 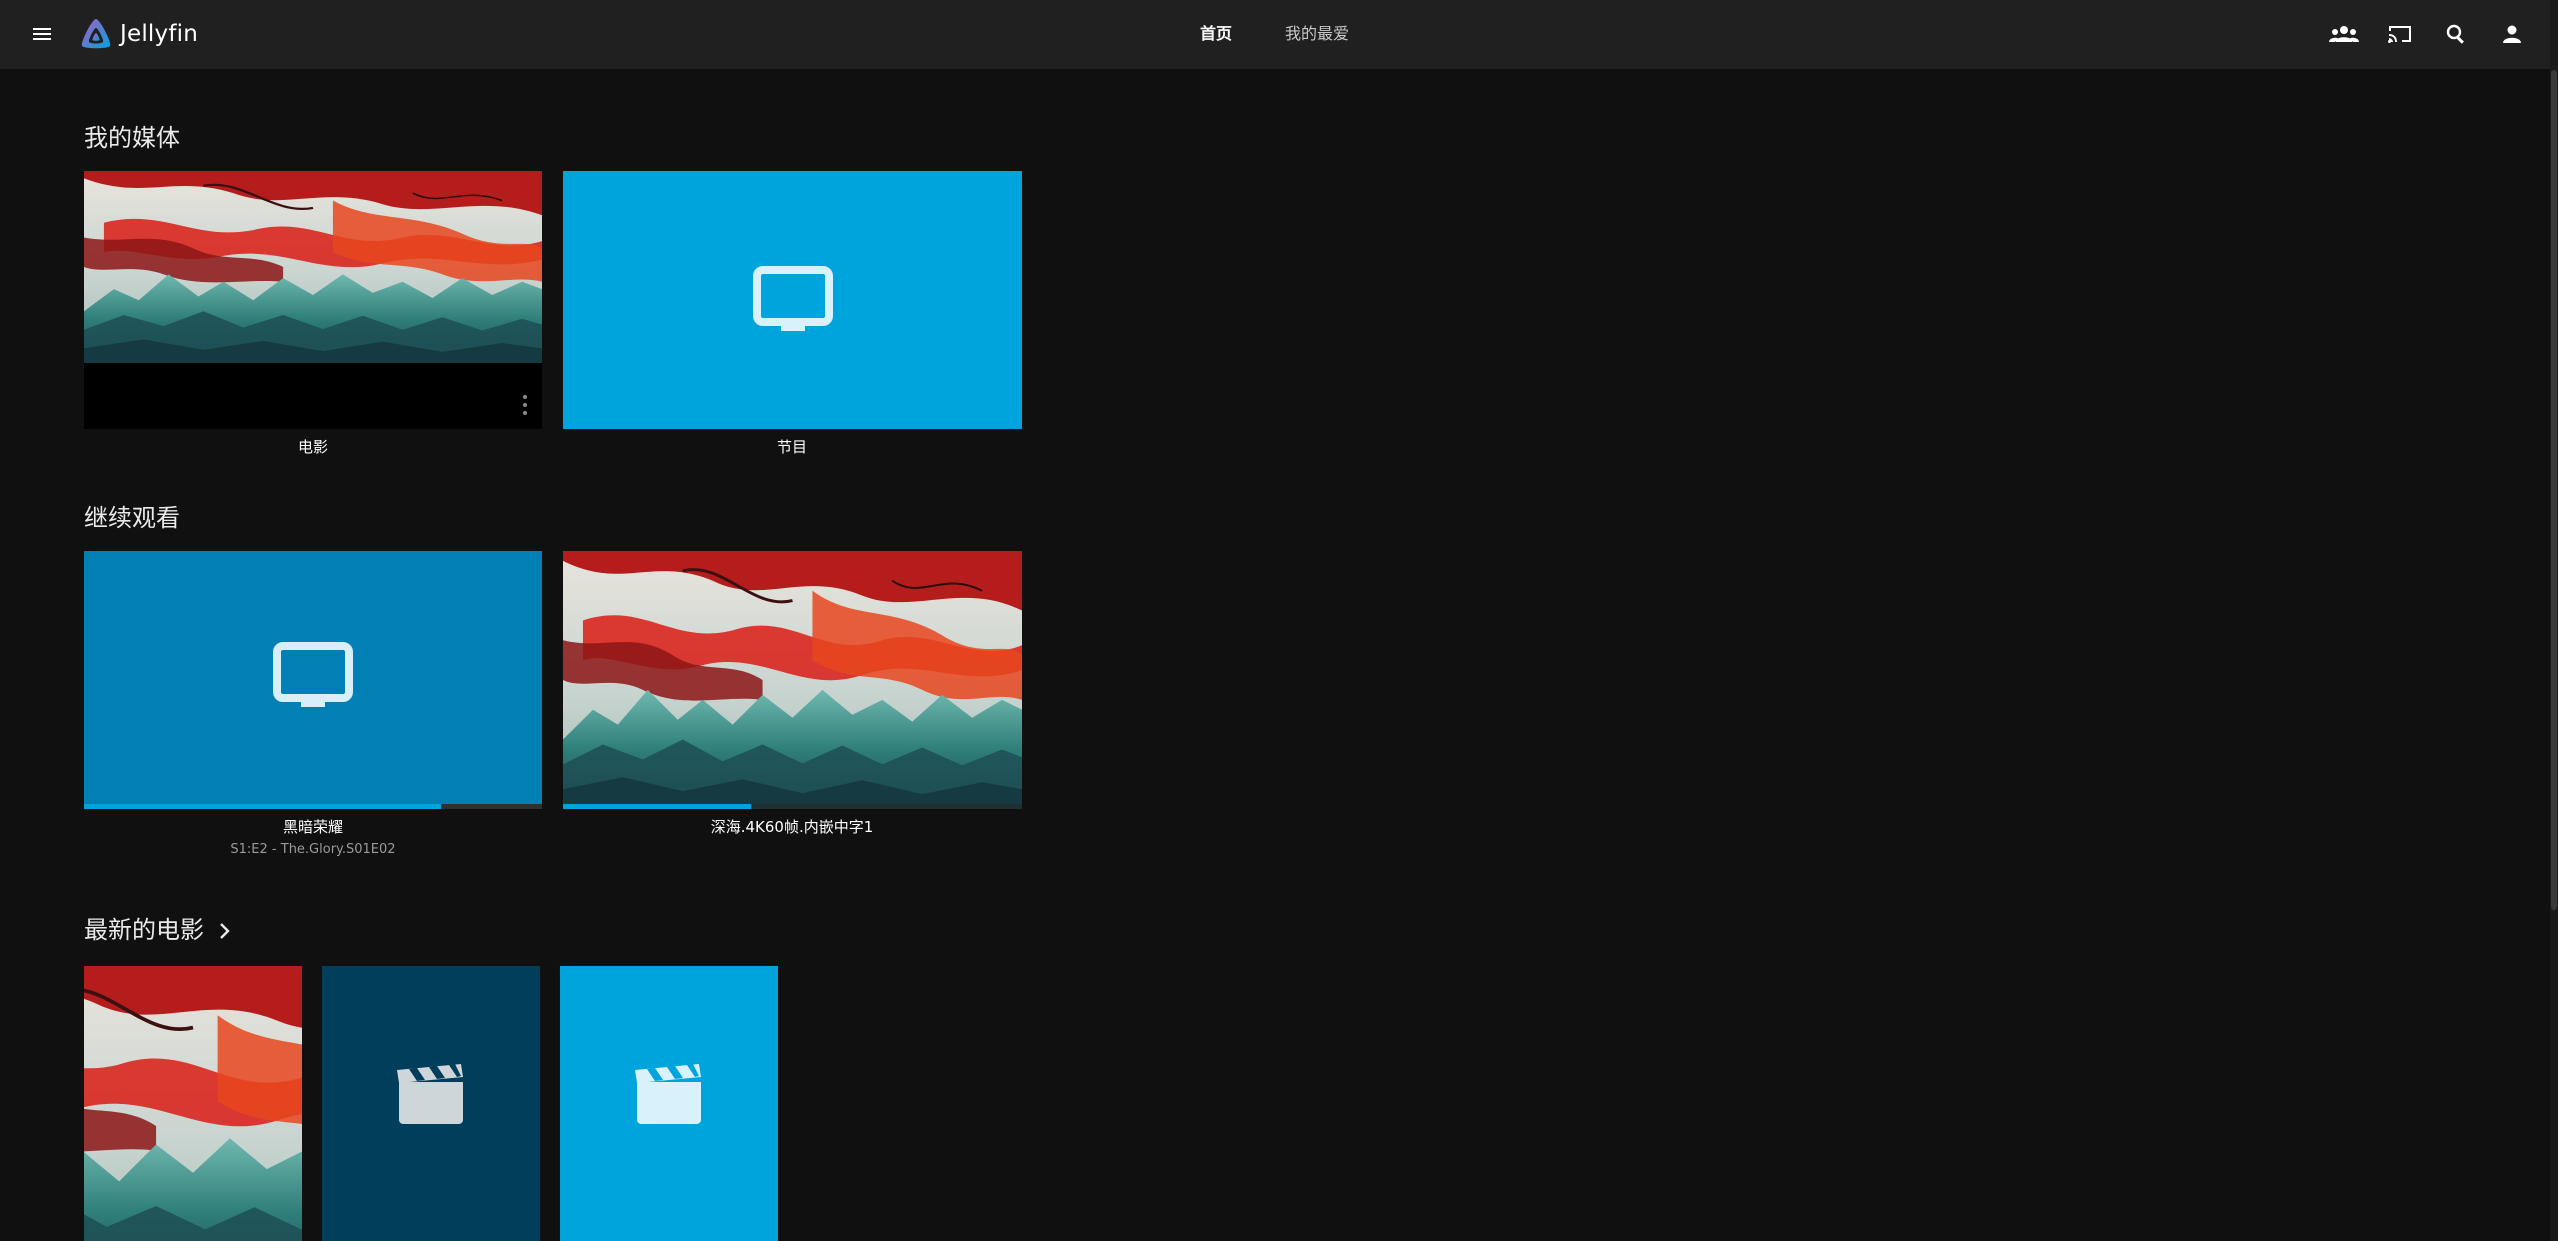 I want to click on search-button, so click(x=2456, y=34).